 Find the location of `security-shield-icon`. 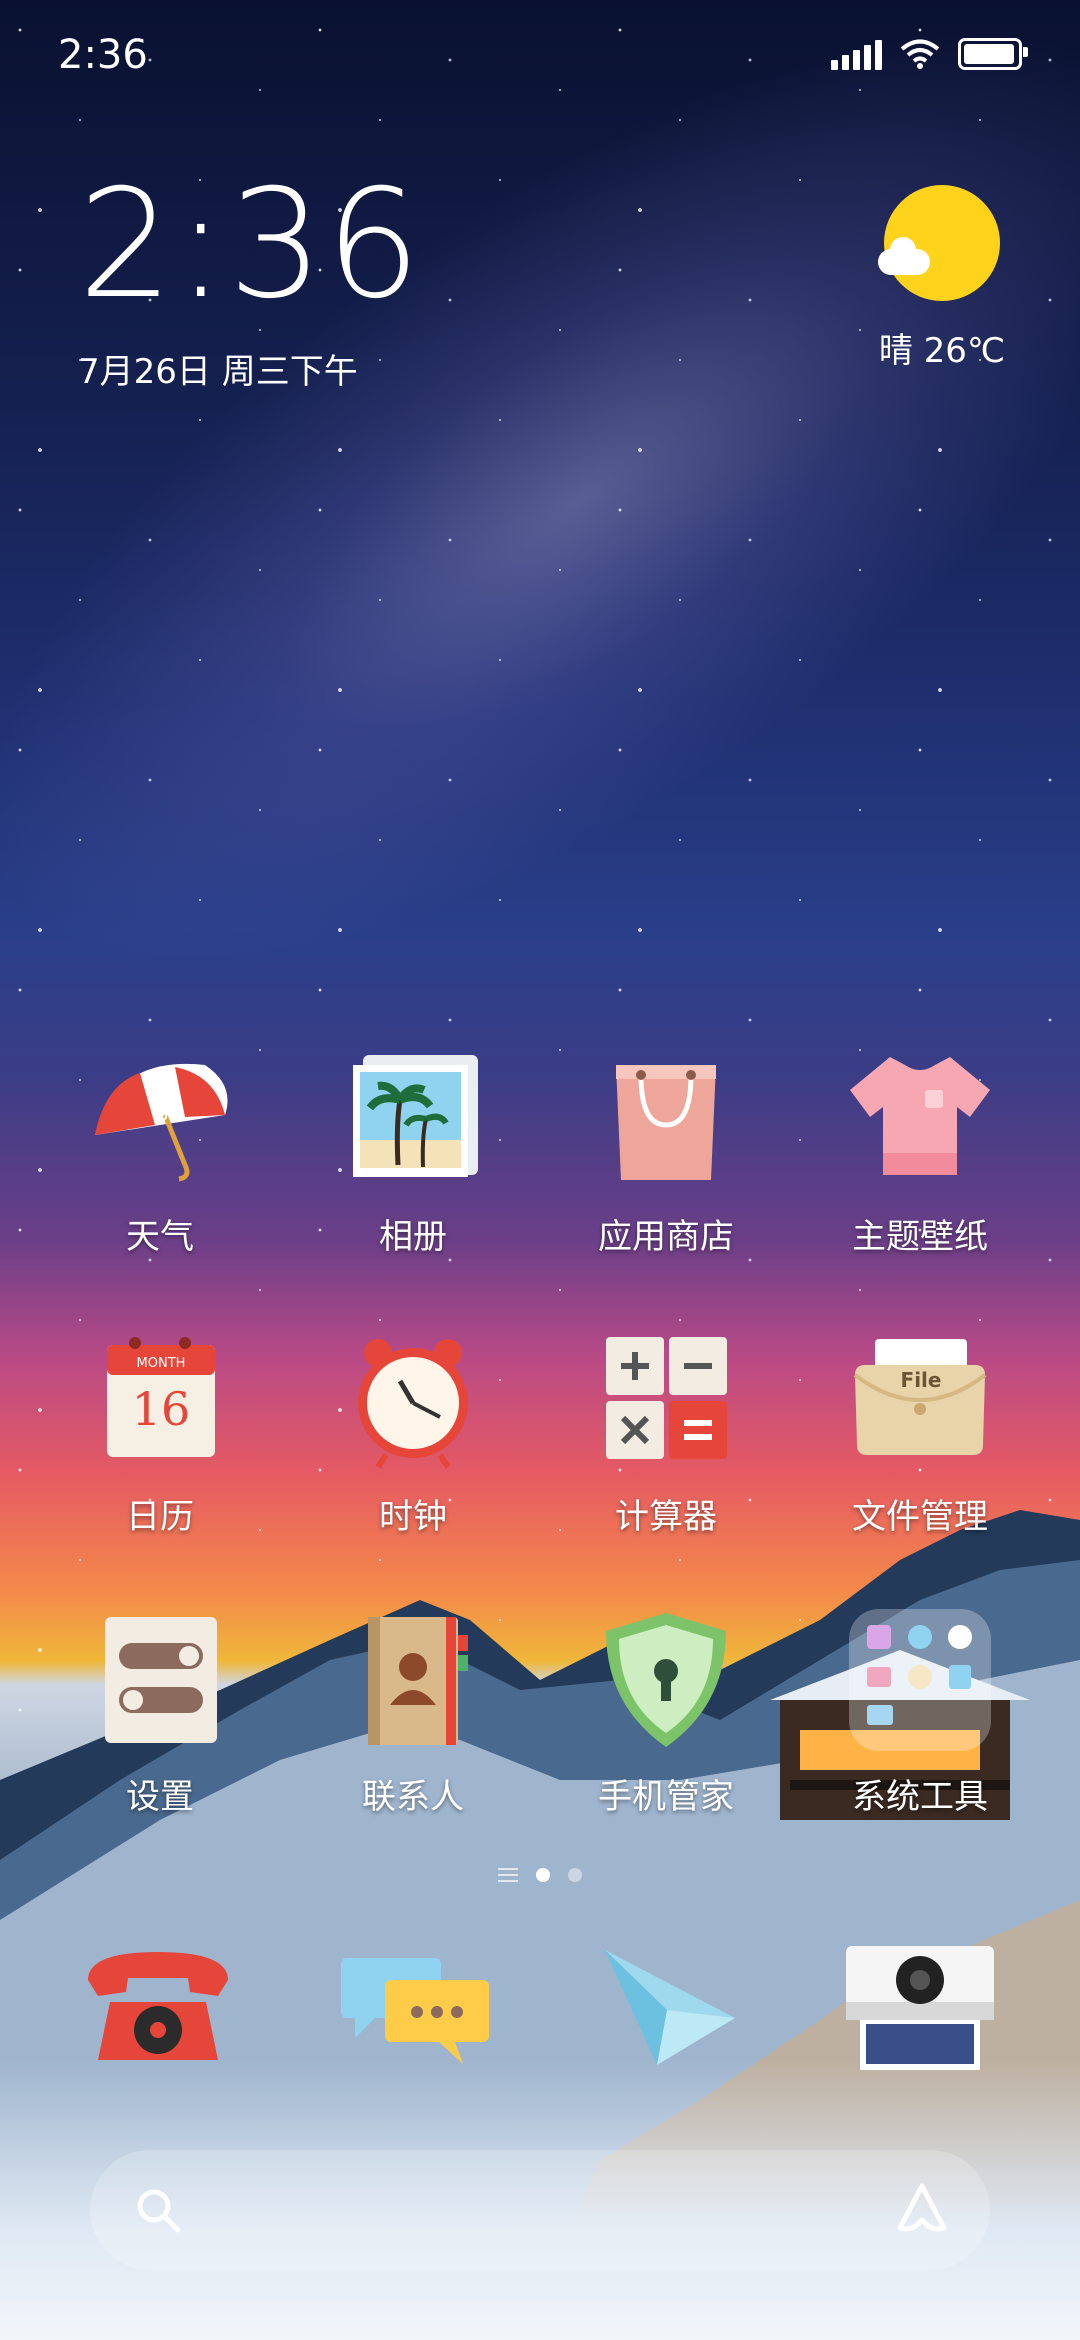

security-shield-icon is located at coordinates (666, 1680).